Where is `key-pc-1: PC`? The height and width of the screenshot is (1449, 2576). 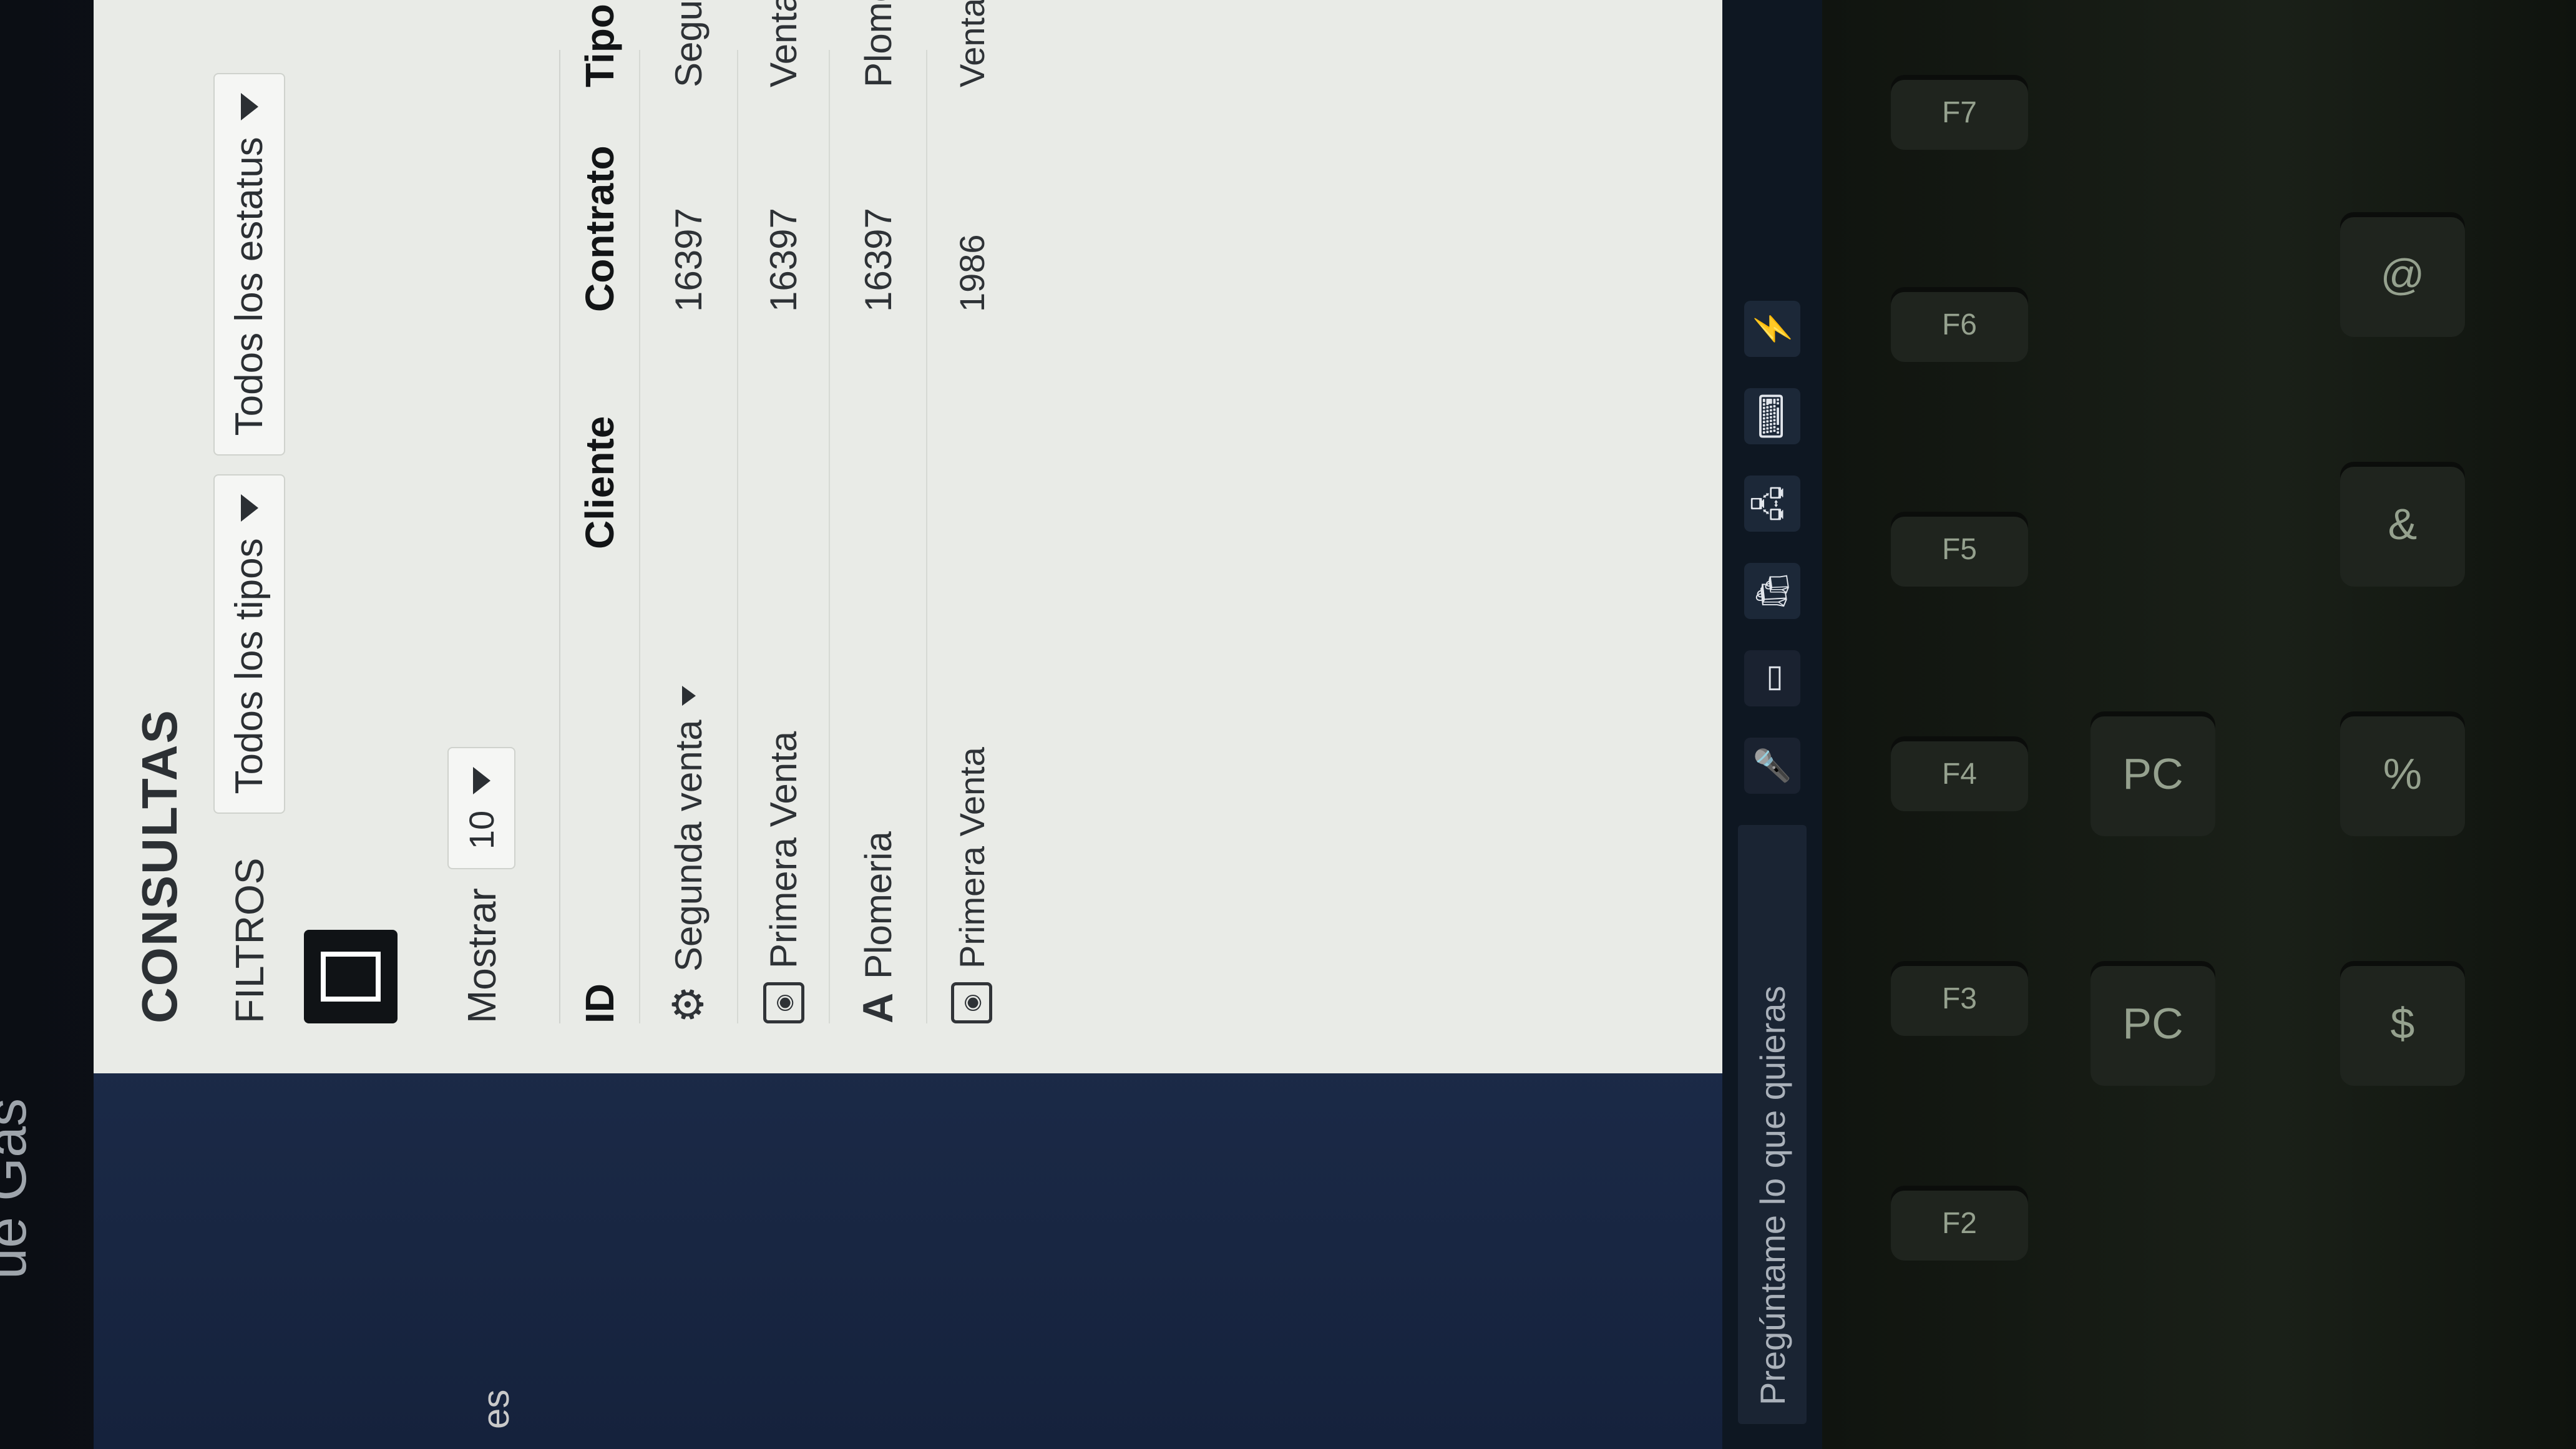
key-pc-1: PC is located at coordinates (2153, 1023).